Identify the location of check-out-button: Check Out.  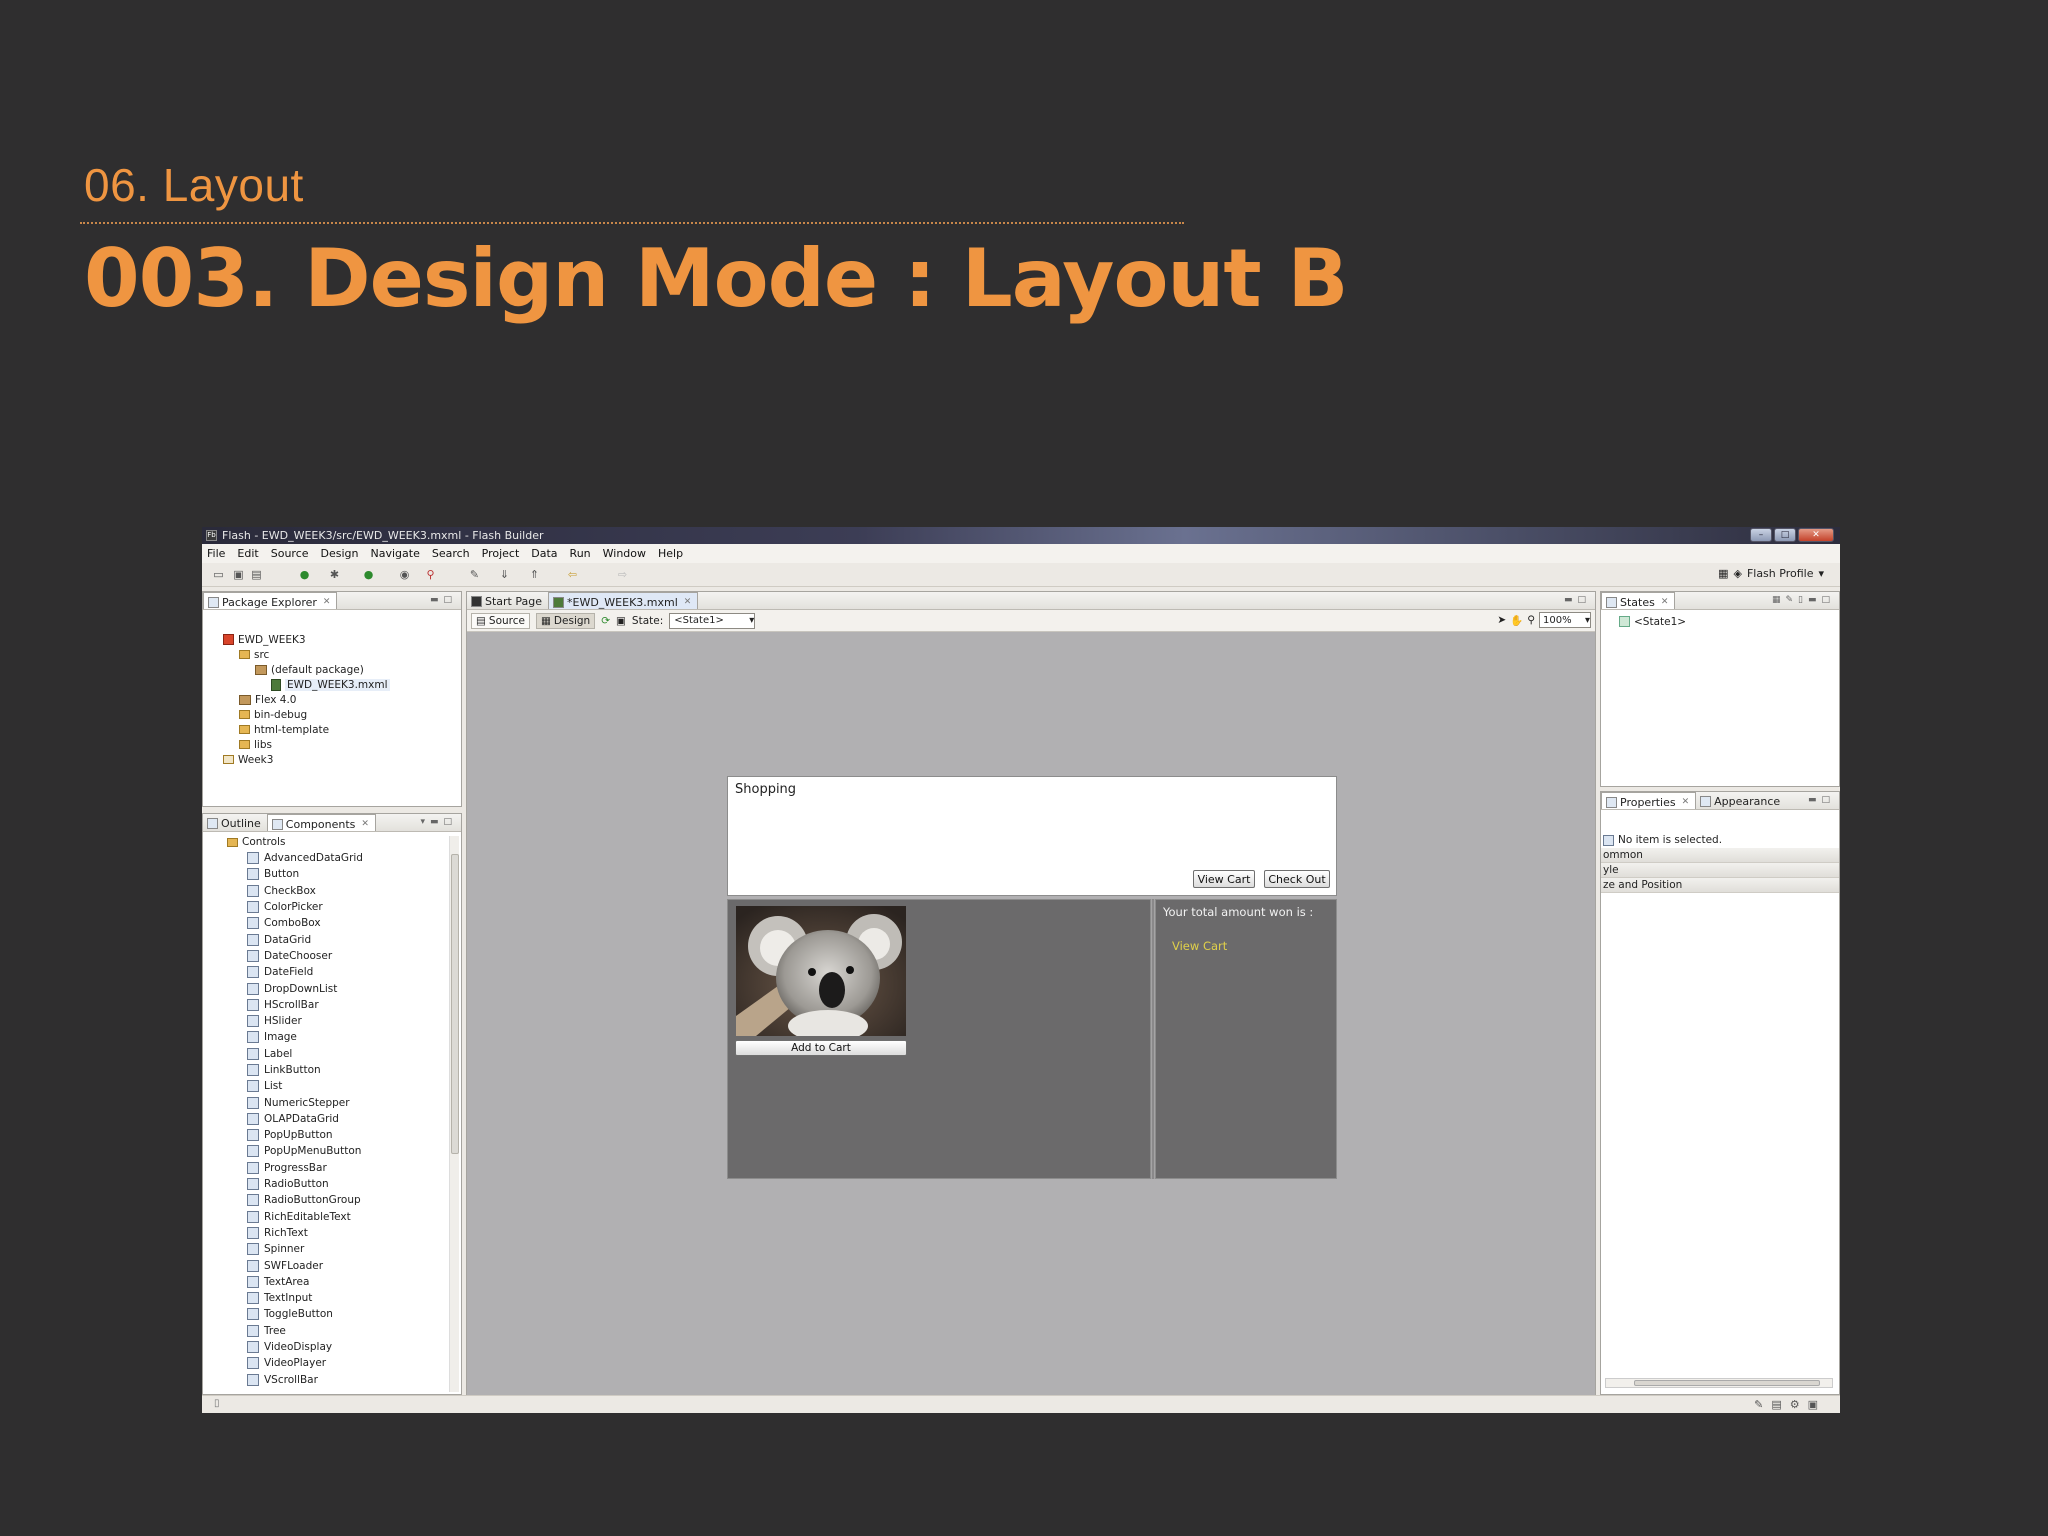
(1297, 879).